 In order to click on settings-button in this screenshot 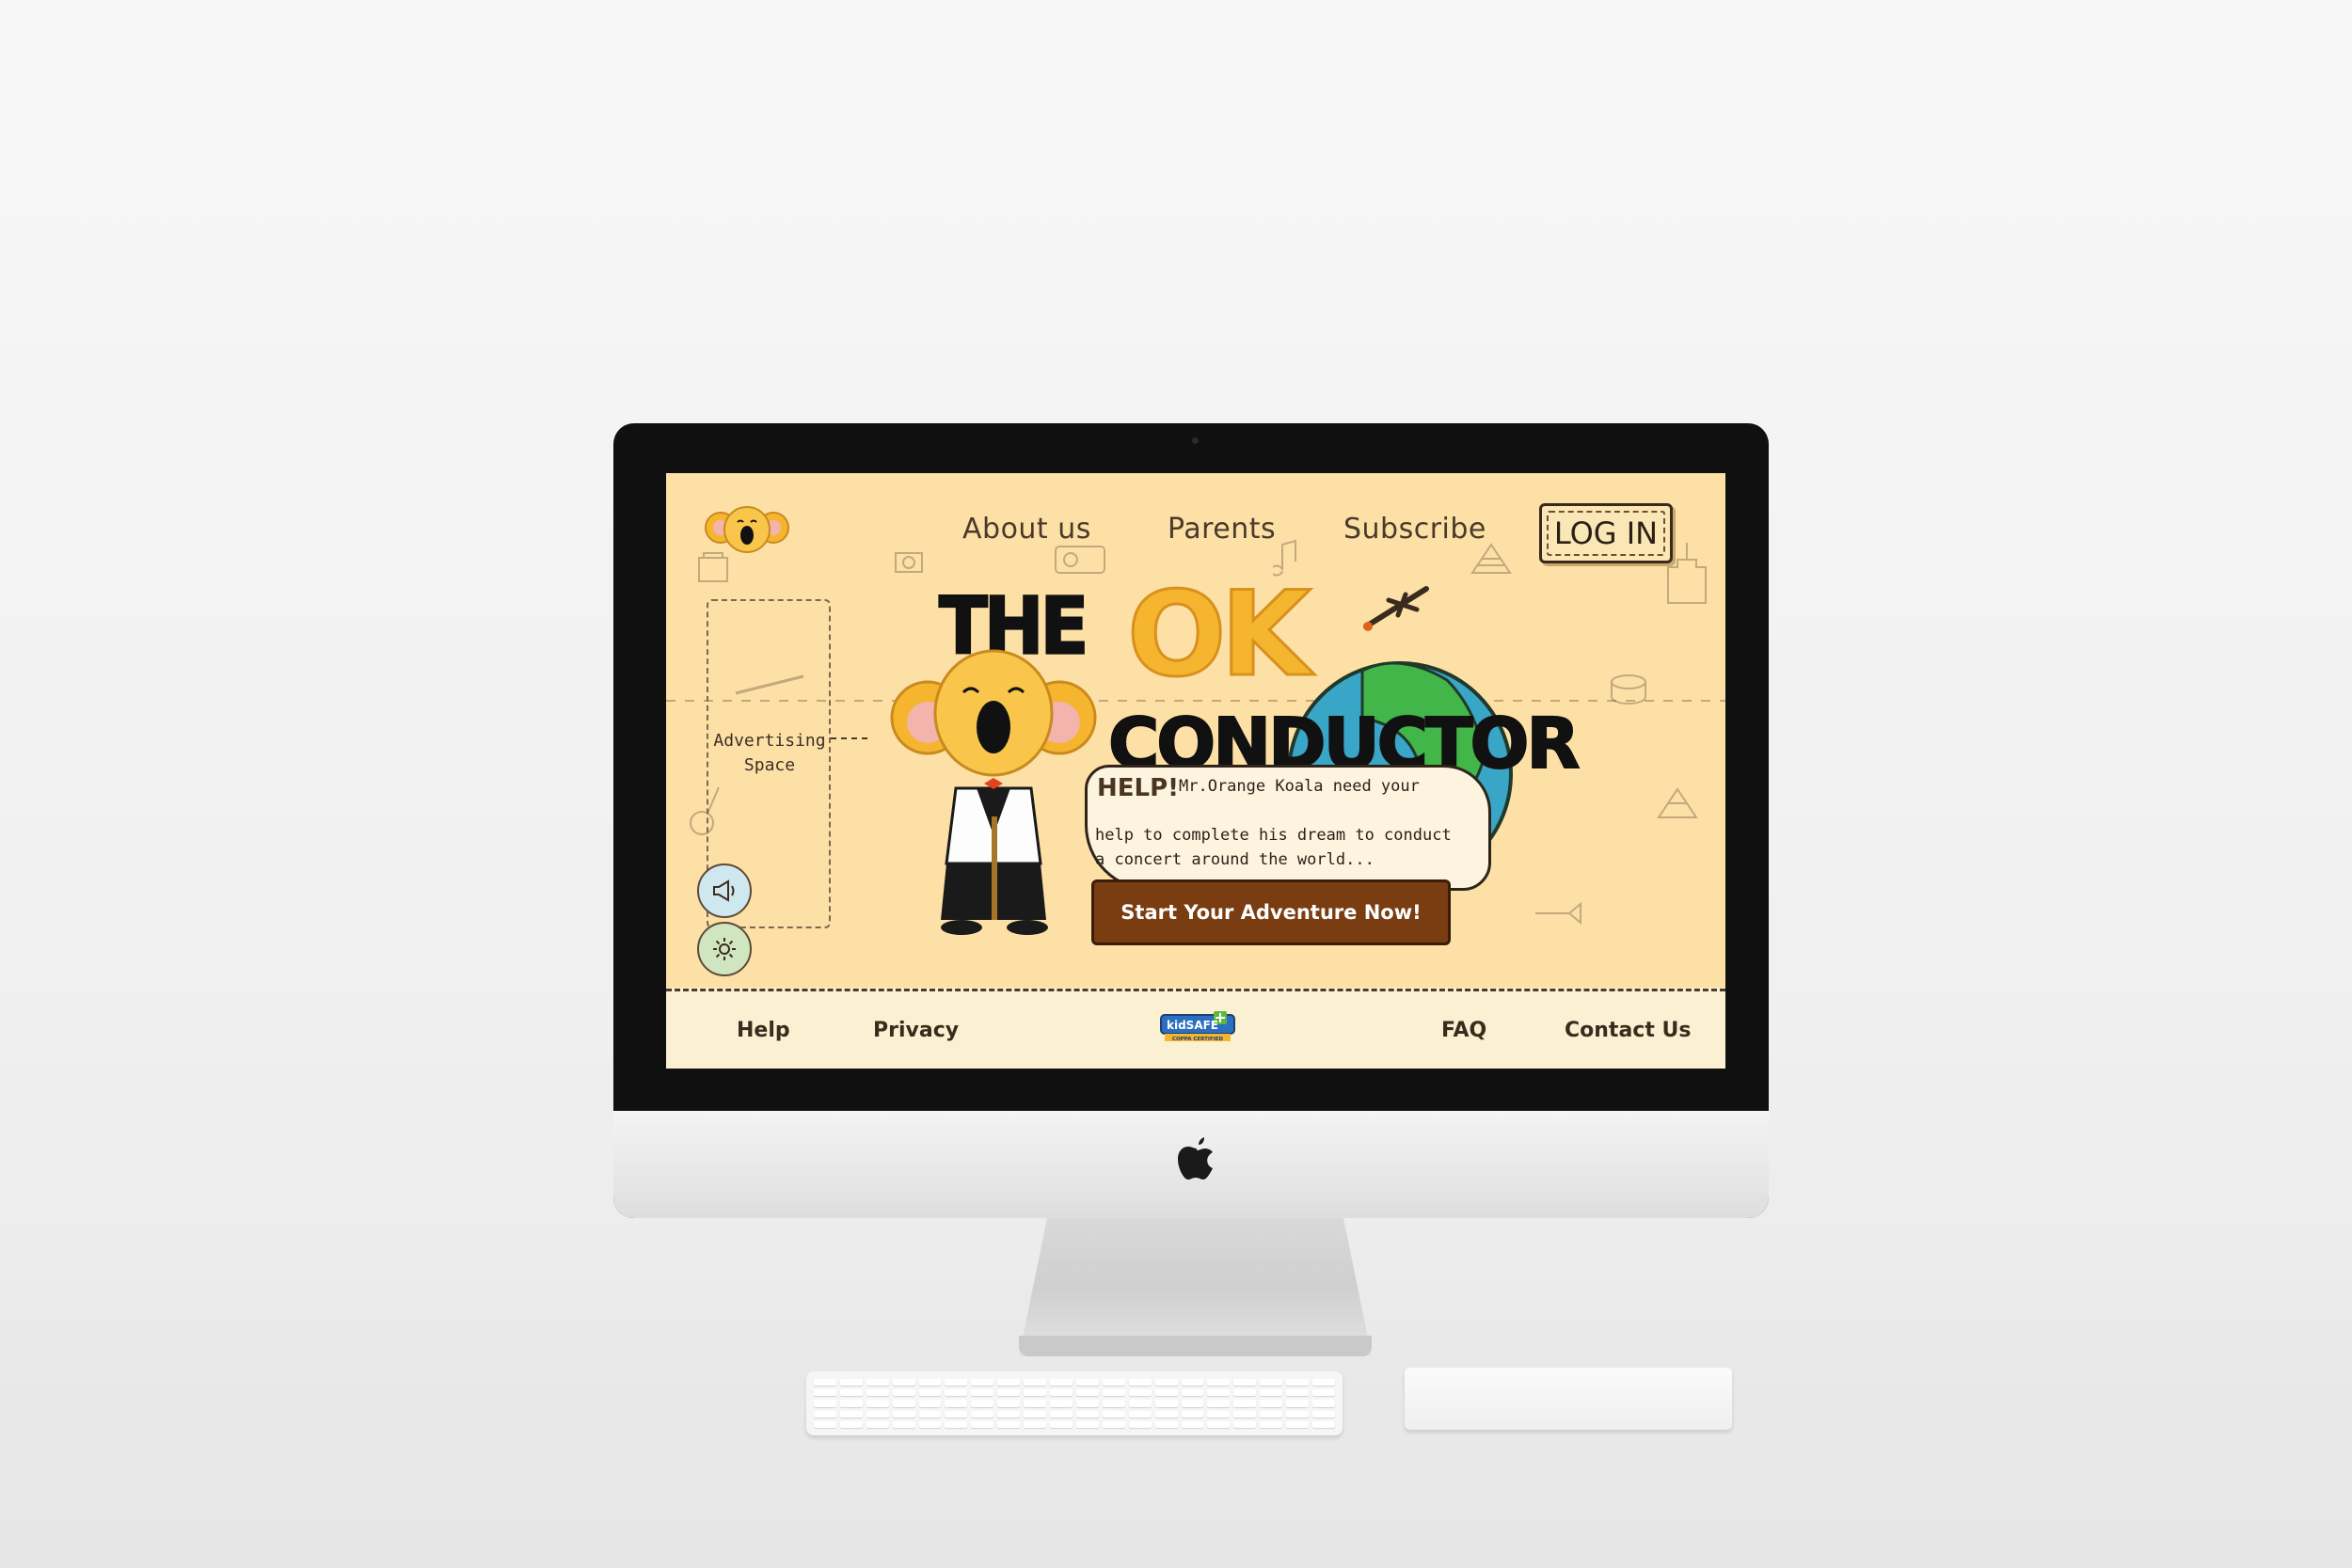, I will do `click(724, 949)`.